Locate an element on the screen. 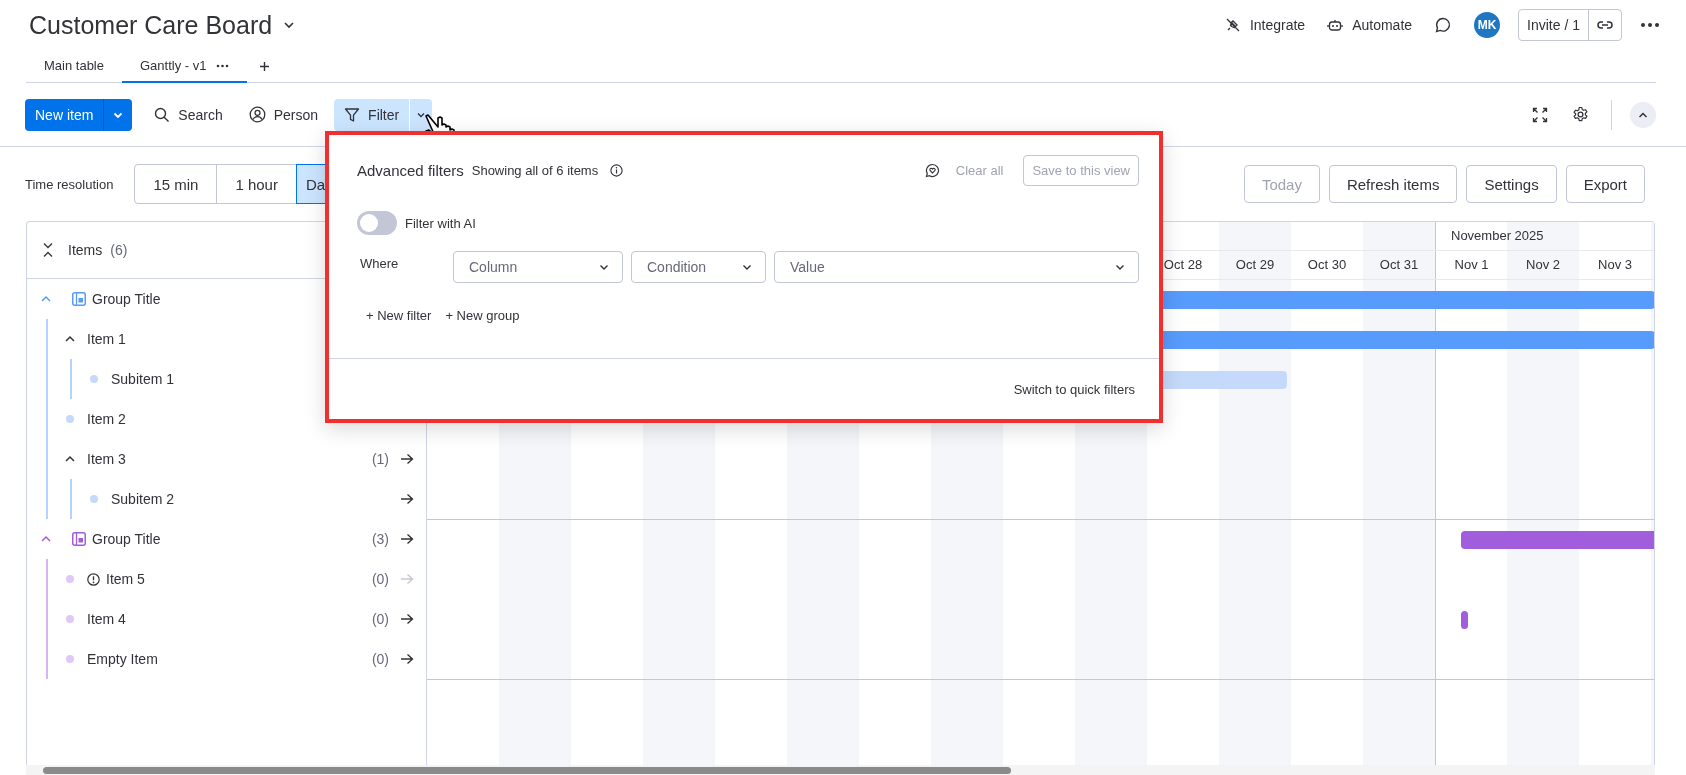 The image size is (1686, 775). panel-title: Advanced filters is located at coordinates (410, 170).